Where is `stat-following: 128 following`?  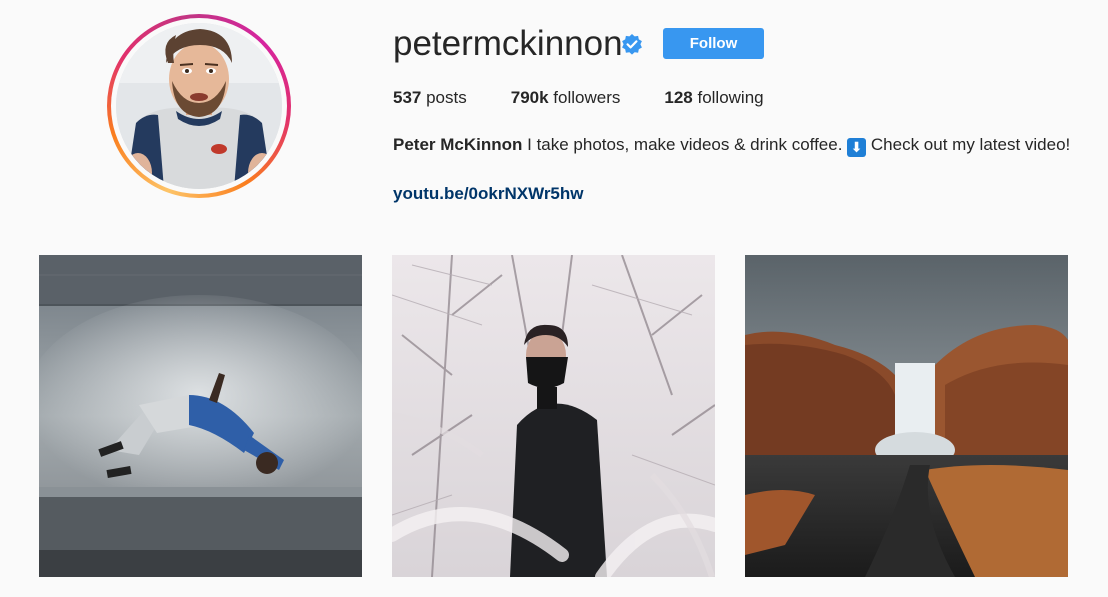 stat-following: 128 following is located at coordinates (713, 98).